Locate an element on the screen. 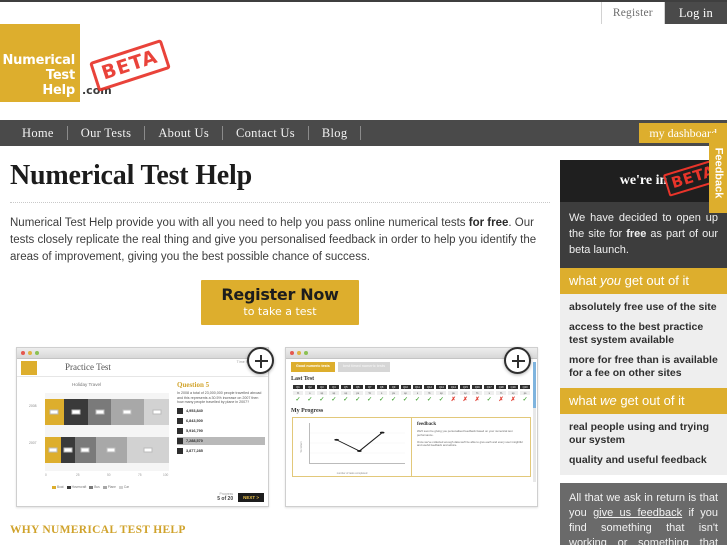 The height and width of the screenshot is (545, 727). answer-option: 4,953,840 is located at coordinates (221, 410).